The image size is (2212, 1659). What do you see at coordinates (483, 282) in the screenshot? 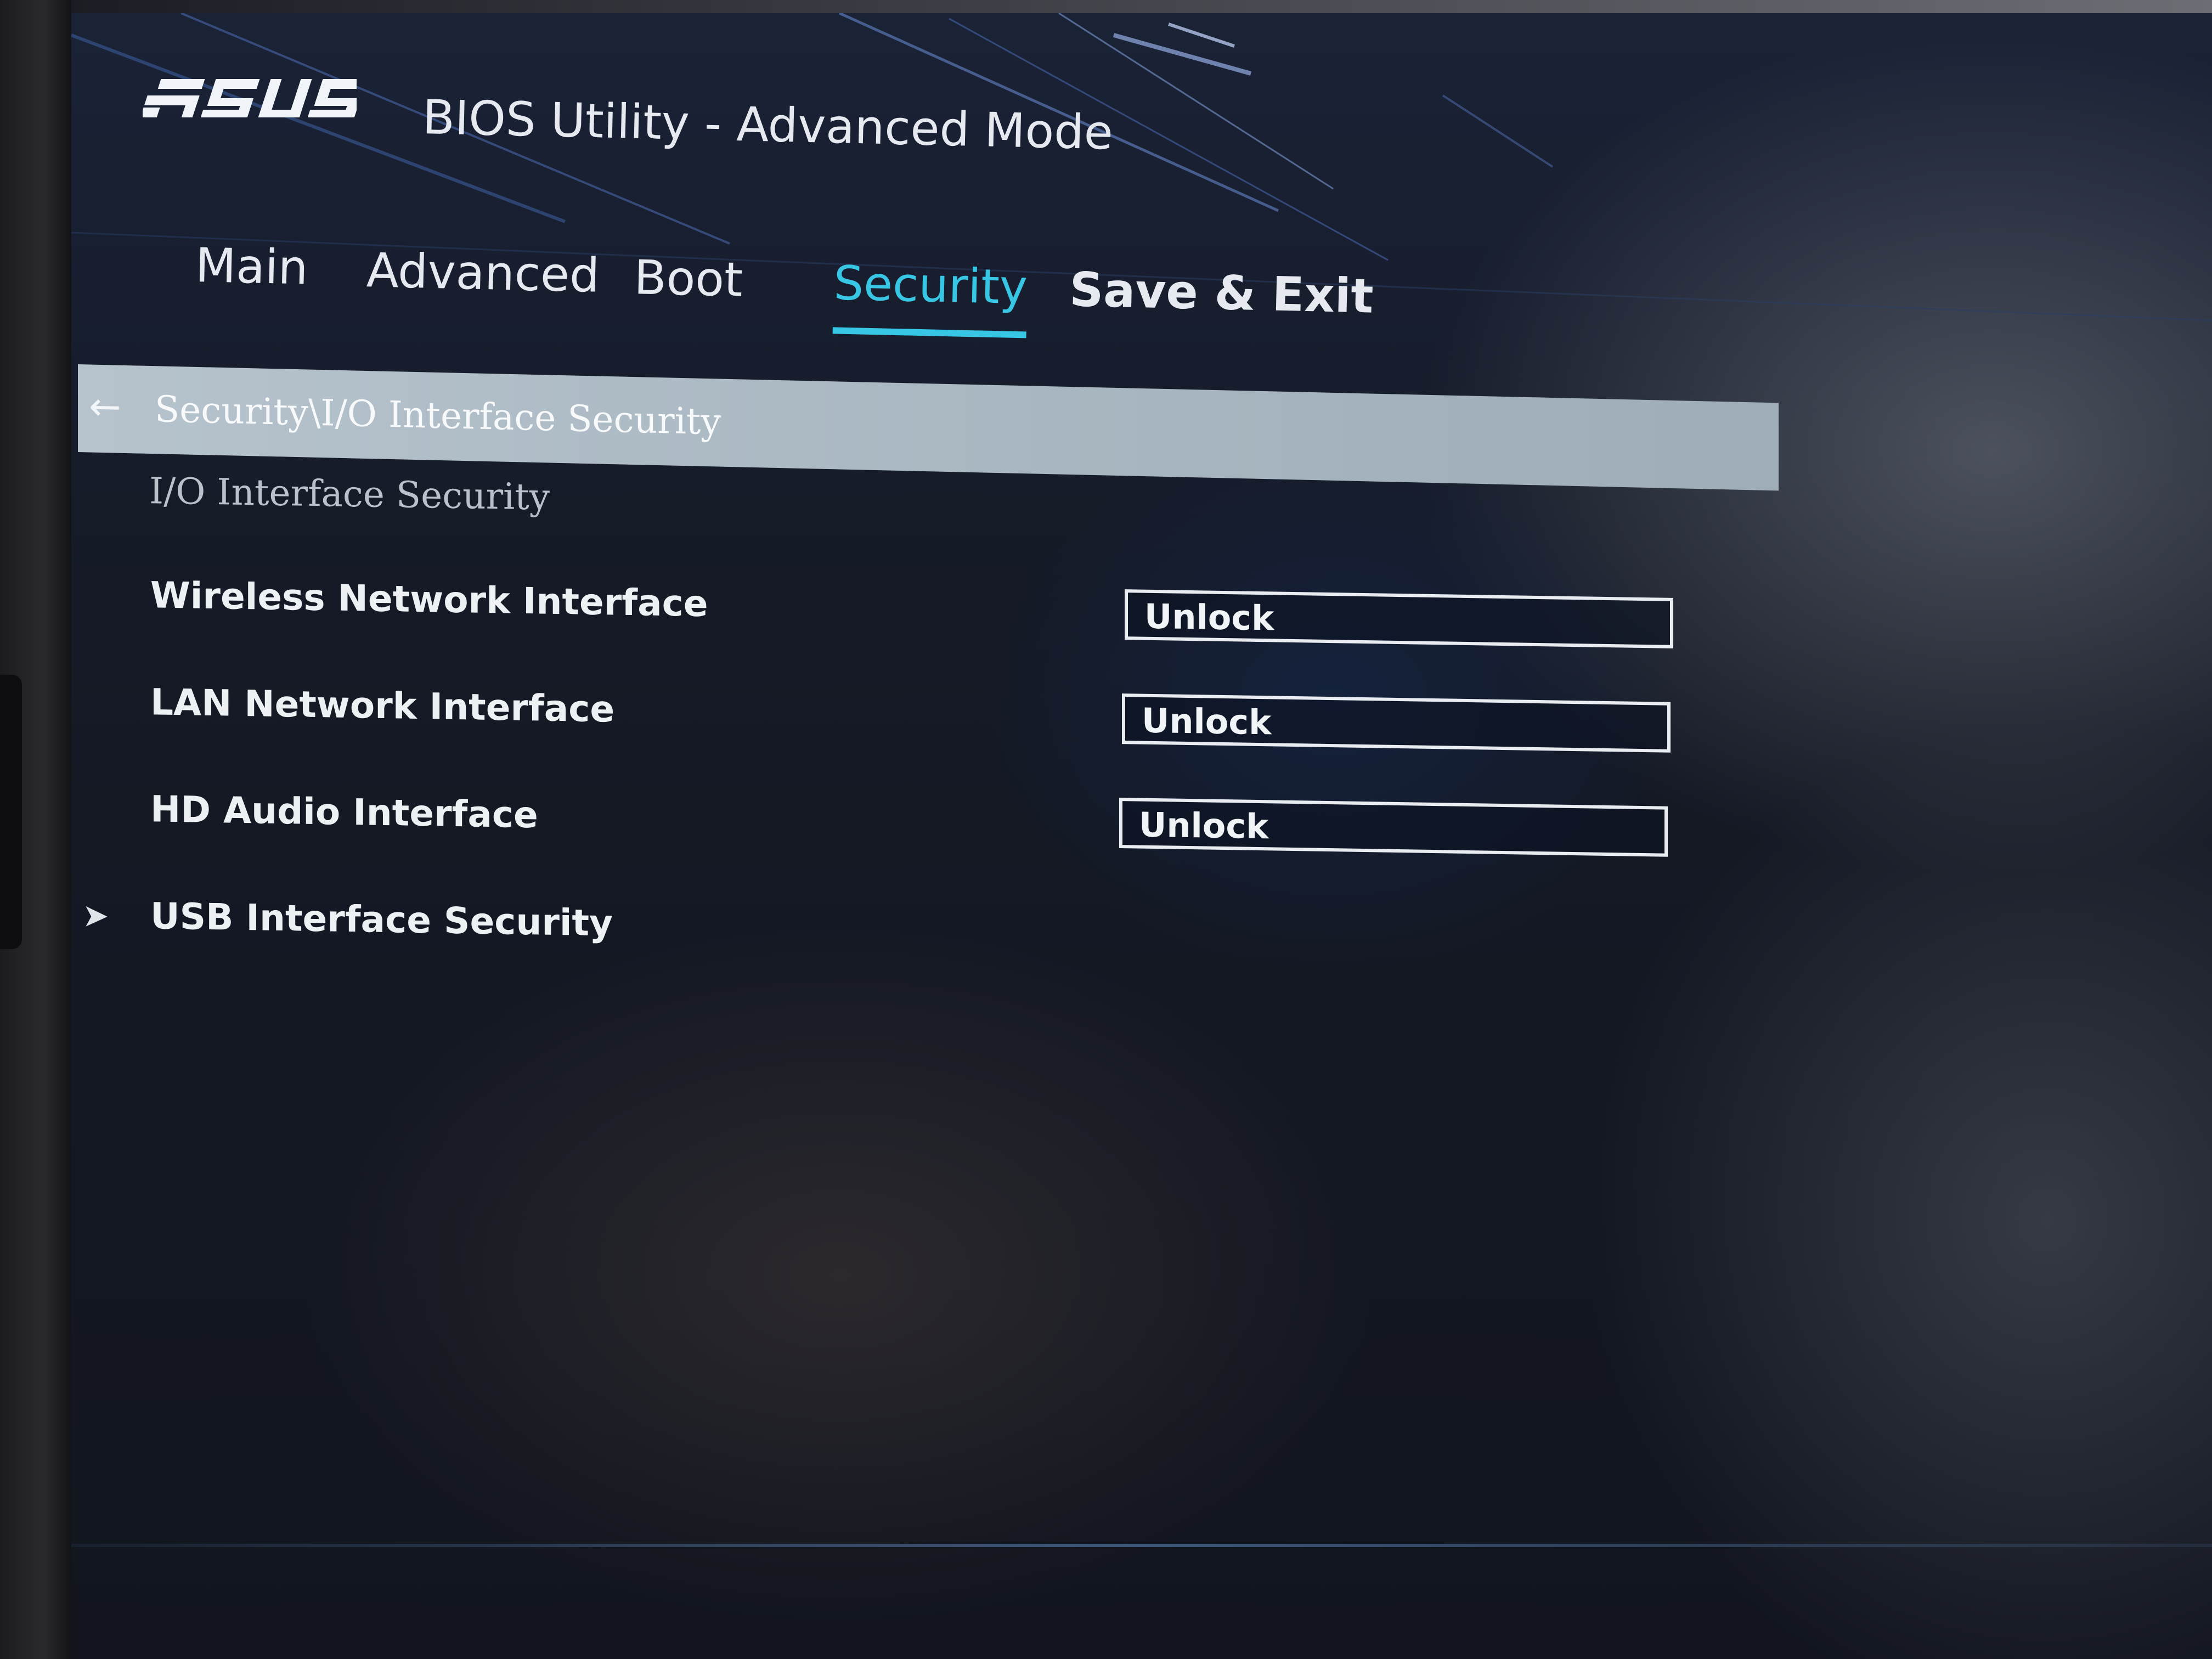
I see `tab-advanced: Advanced` at bounding box center [483, 282].